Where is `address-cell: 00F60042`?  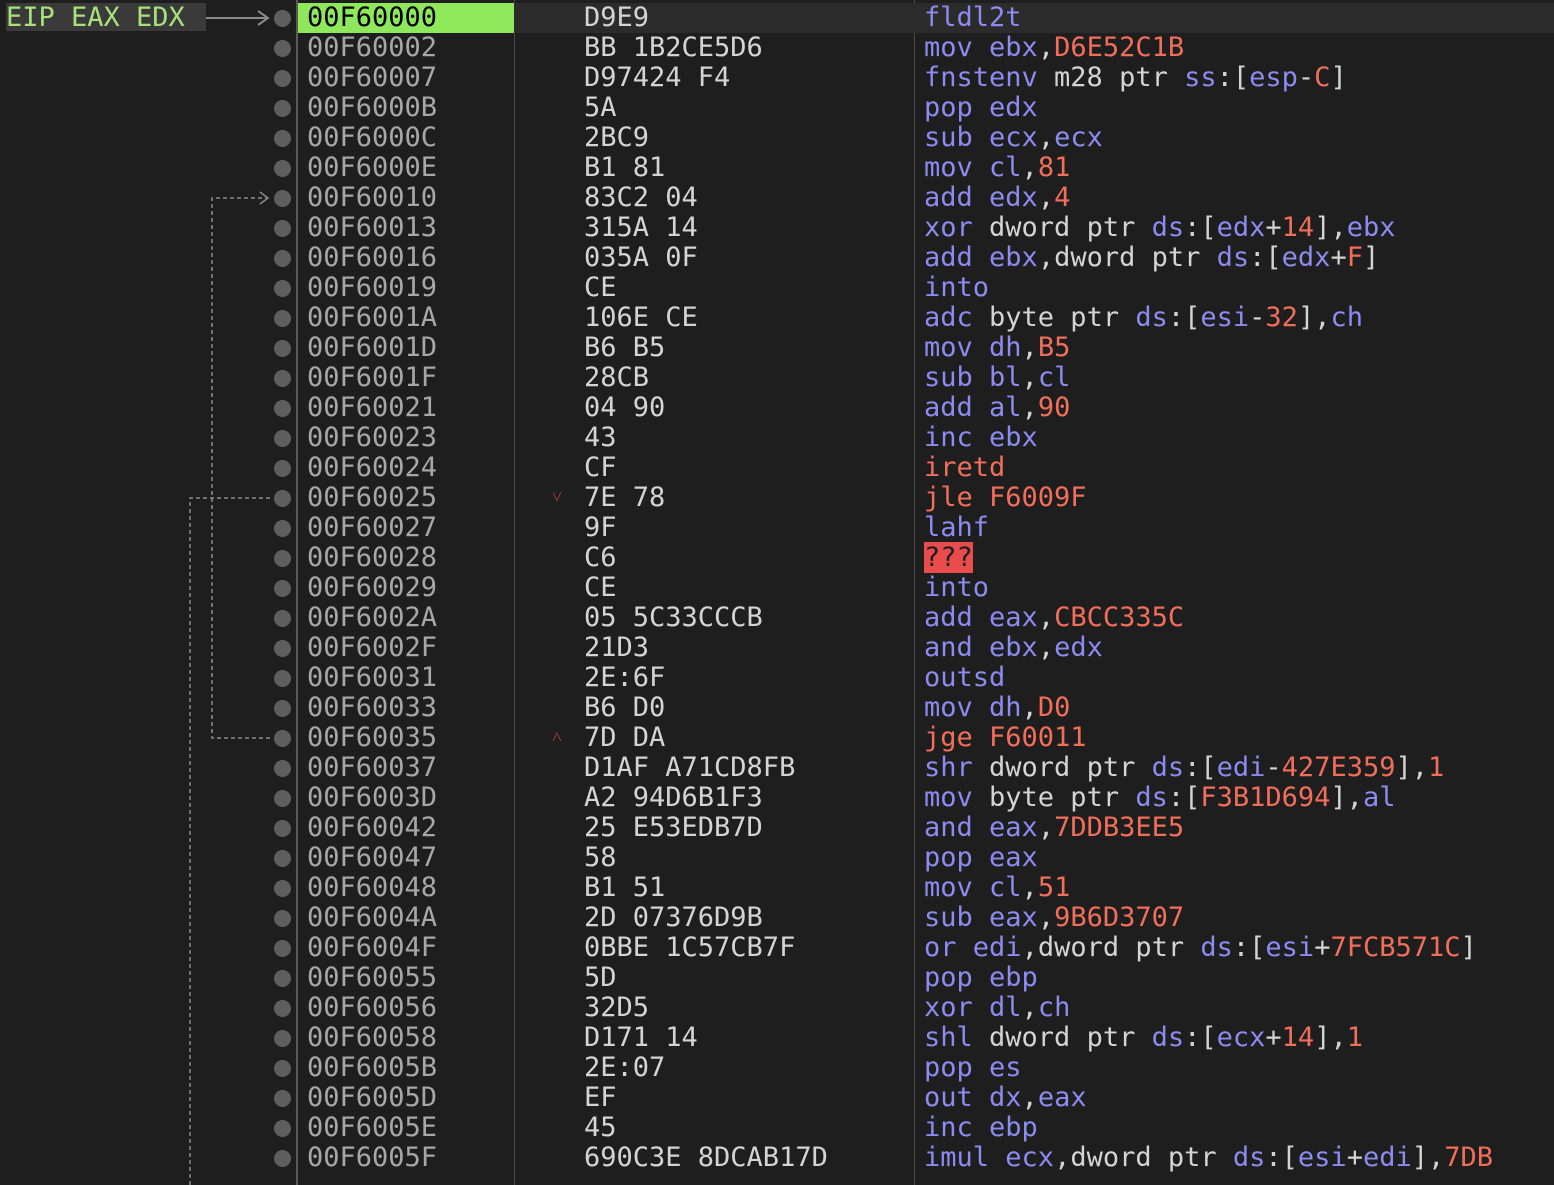 address-cell: 00F60042 is located at coordinates (406, 828).